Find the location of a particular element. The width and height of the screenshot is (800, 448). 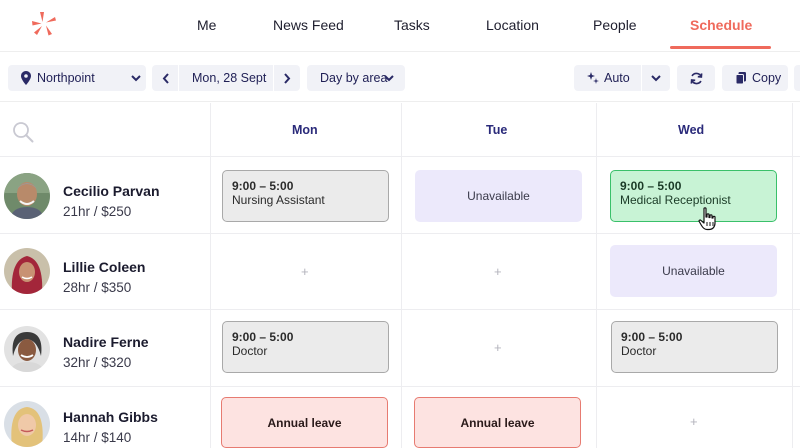

location-label: Northpoint is located at coordinates (66, 78).